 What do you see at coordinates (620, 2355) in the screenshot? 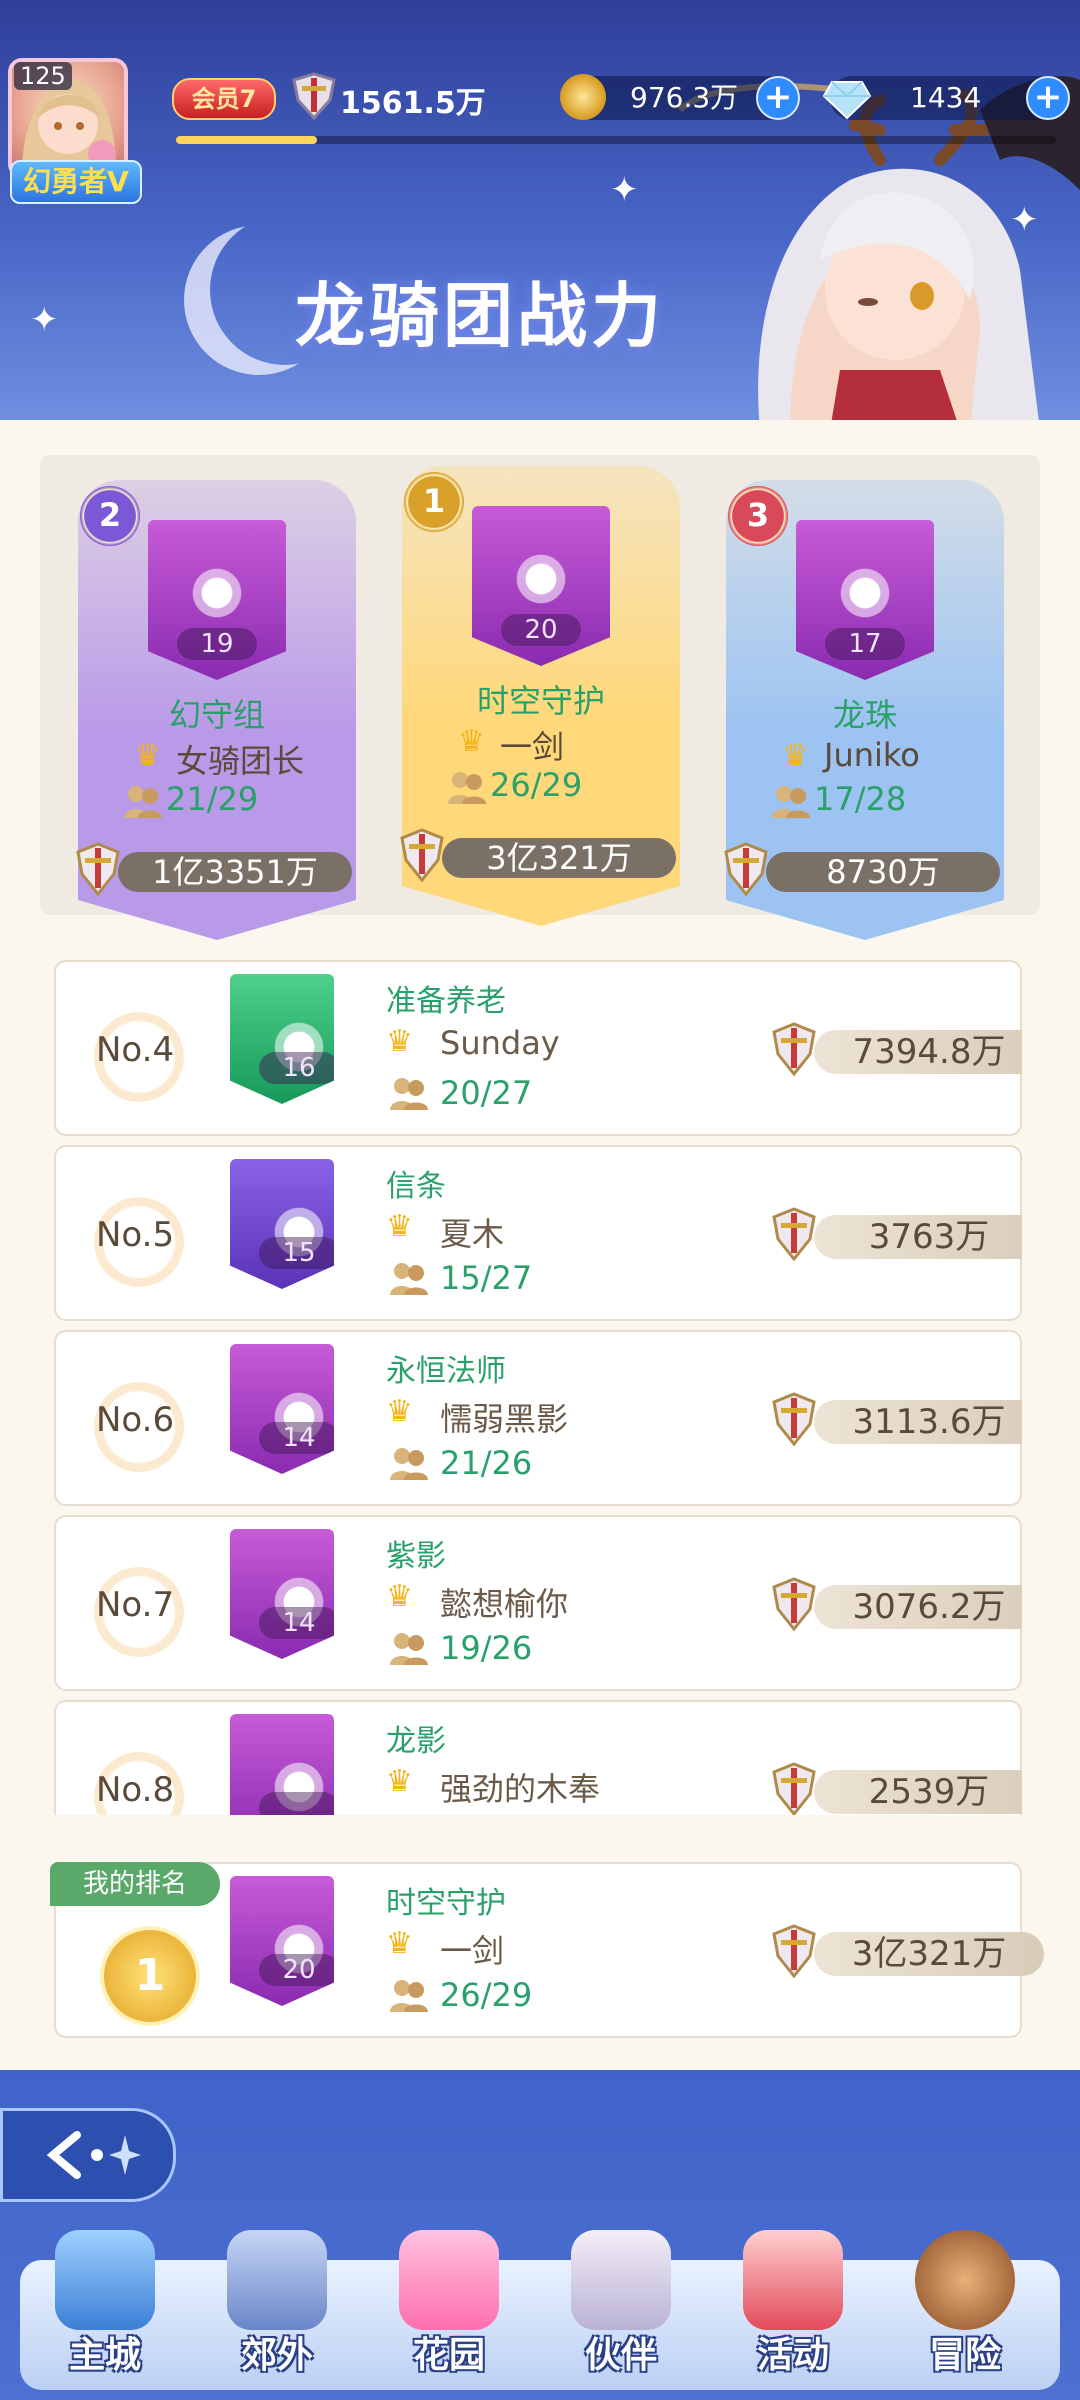
I see `nav-label: 伙伴` at bounding box center [620, 2355].